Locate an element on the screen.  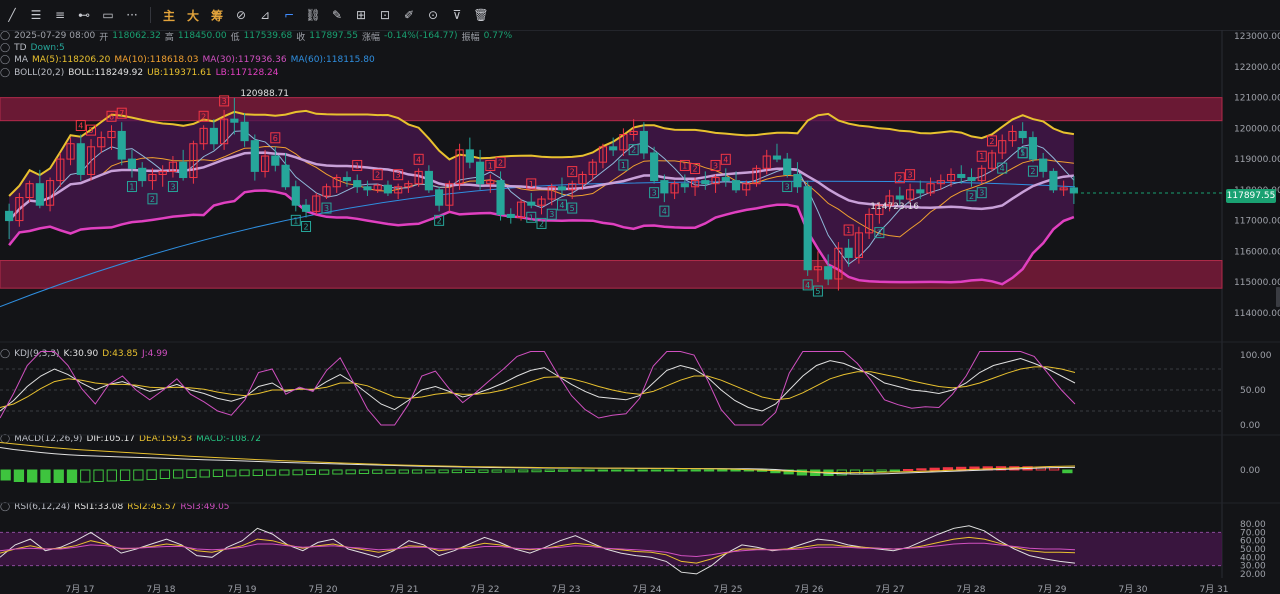
cn-button-0: 主 is located at coordinates (169, 15).